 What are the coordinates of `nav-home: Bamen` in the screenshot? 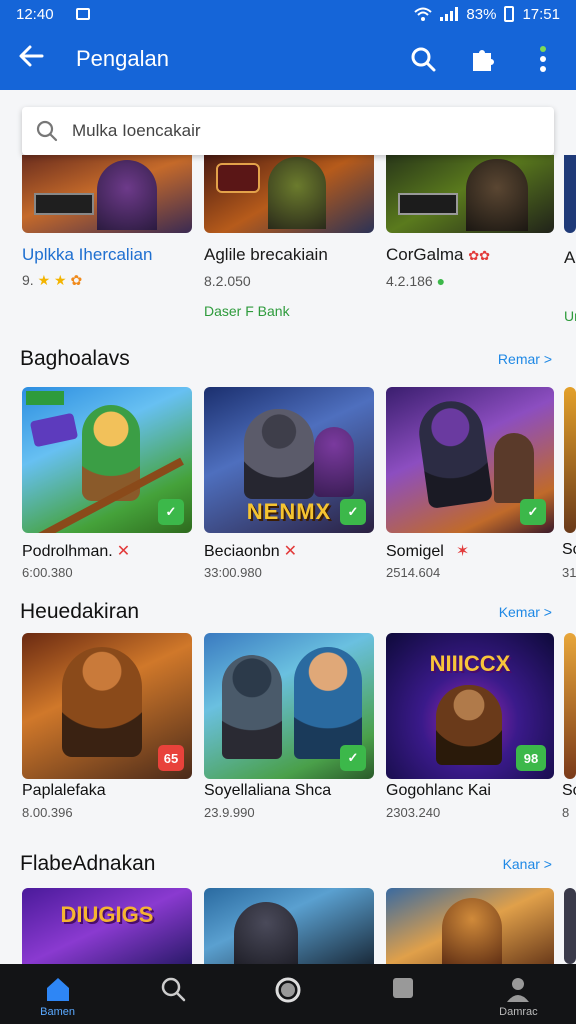 It's located at (57, 997).